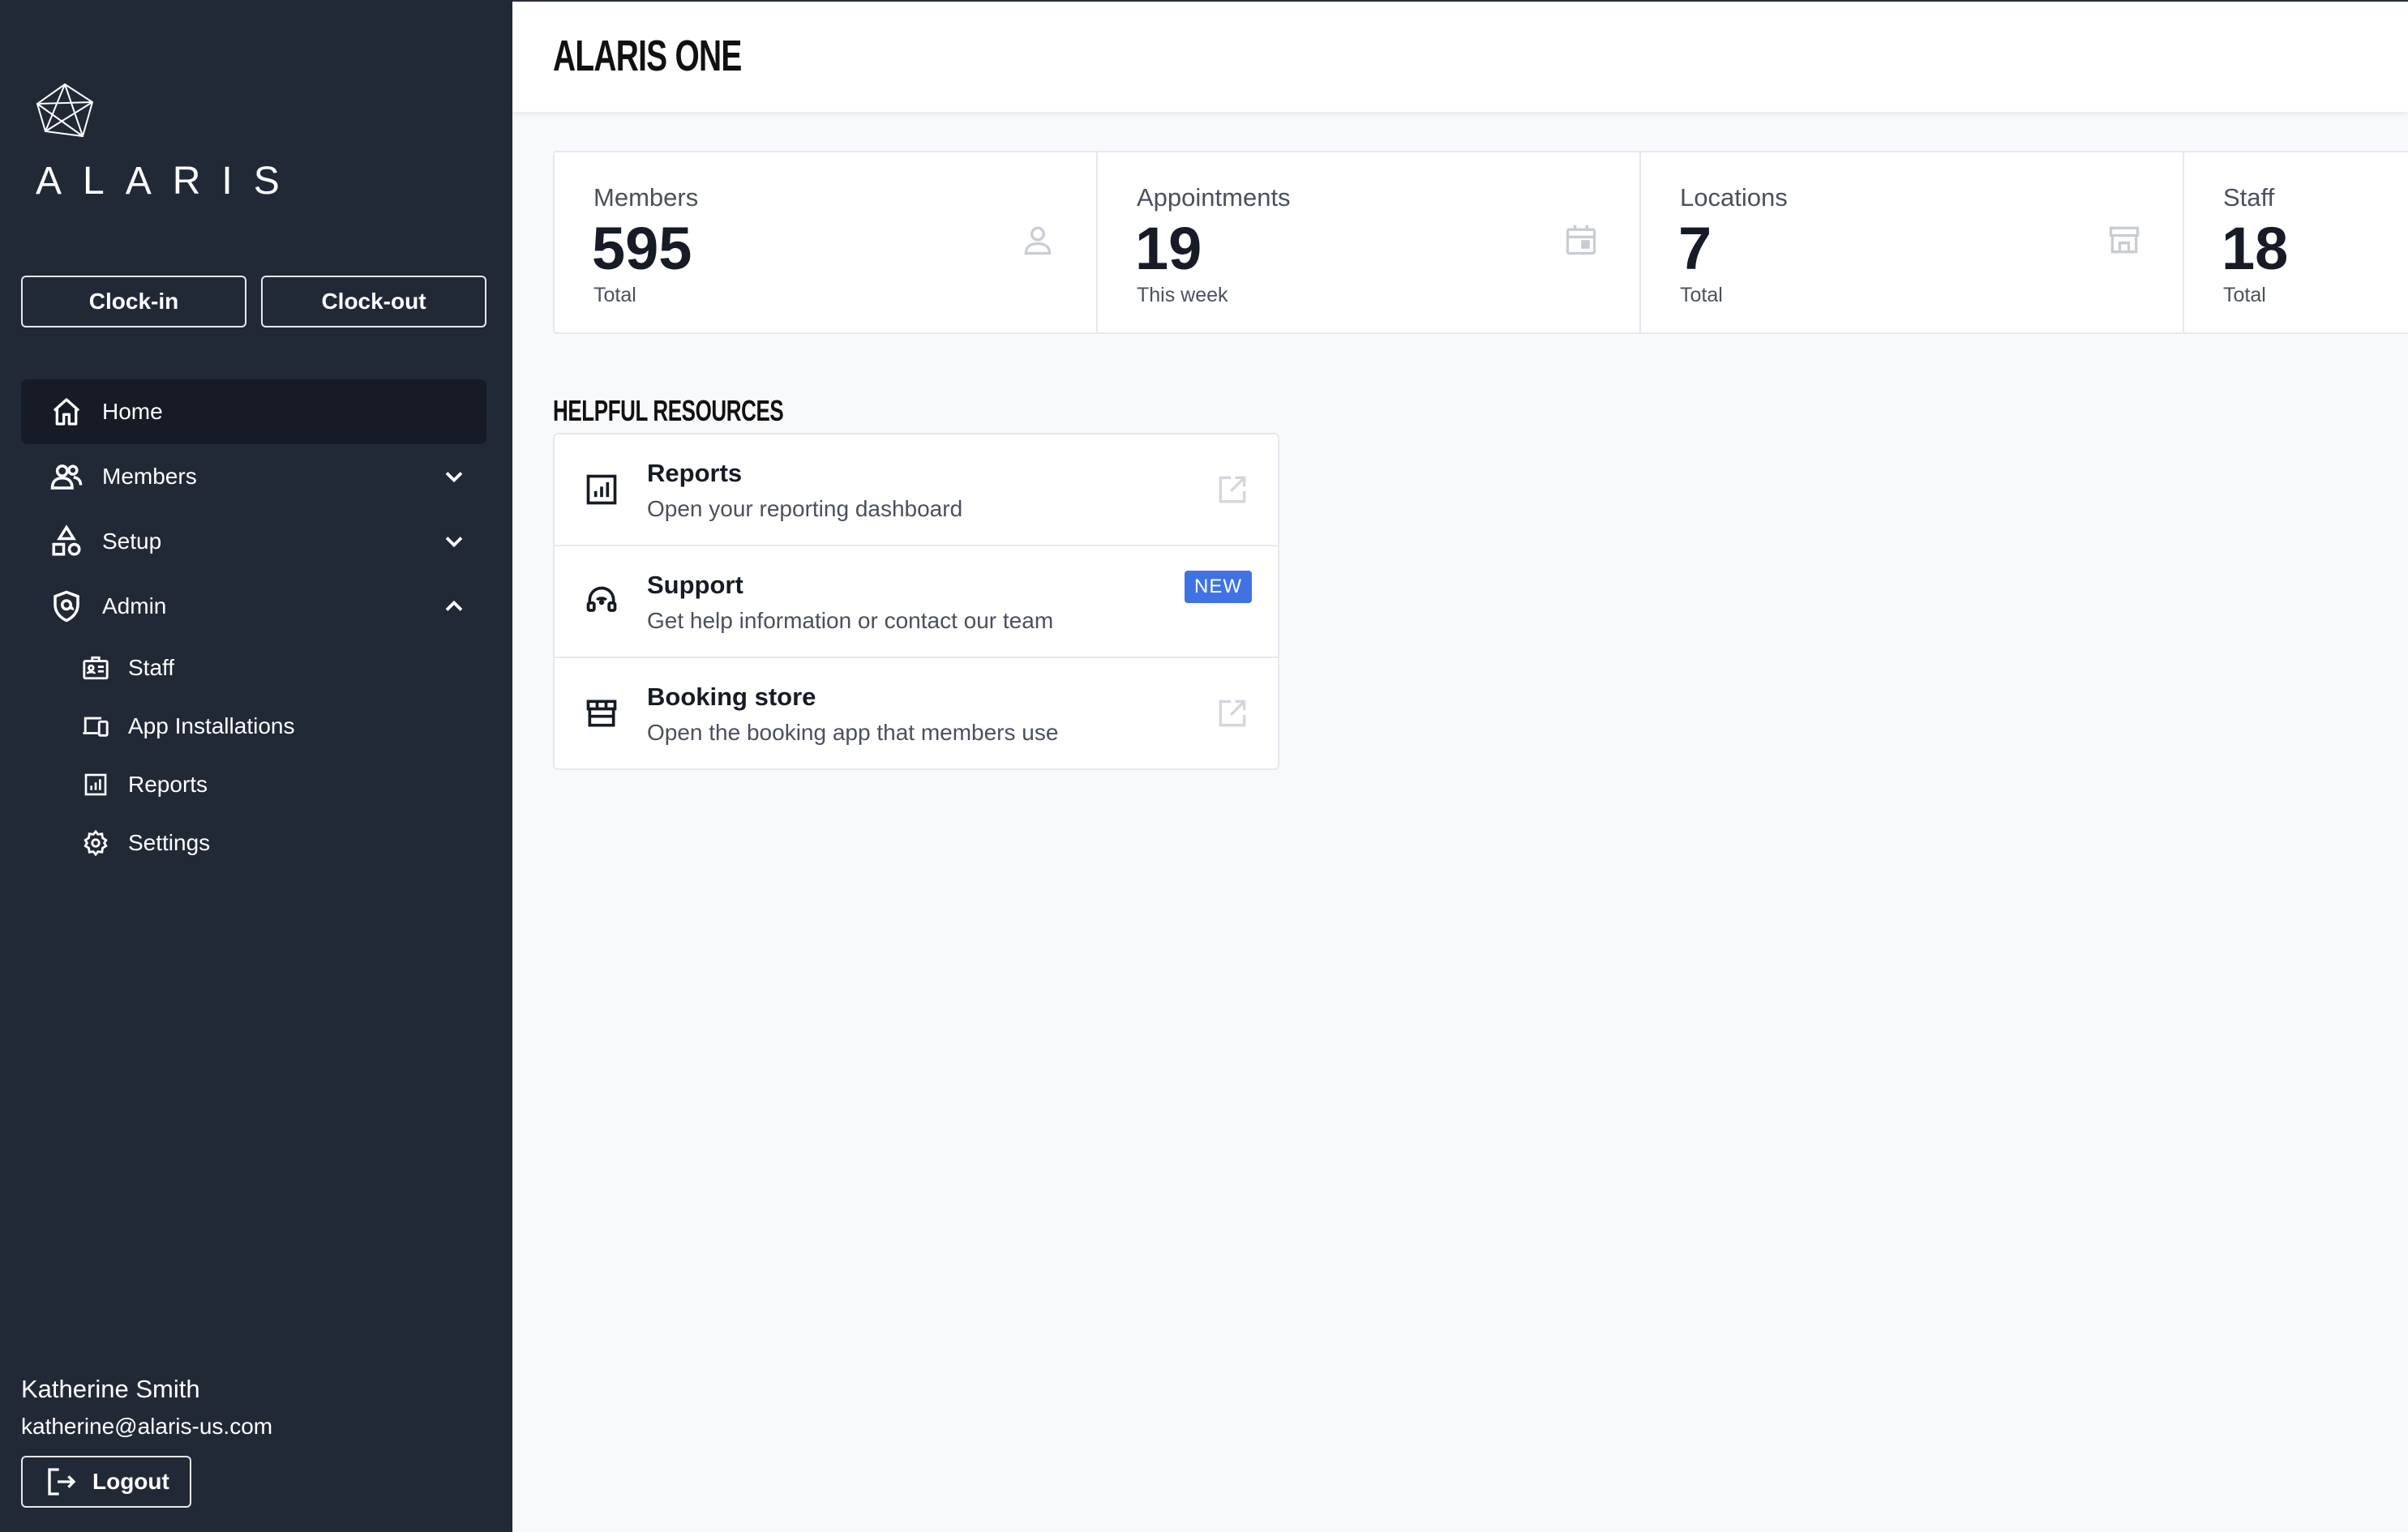 This screenshot has width=2408, height=1532. I want to click on page-title: ALARIS ONE, so click(648, 56).